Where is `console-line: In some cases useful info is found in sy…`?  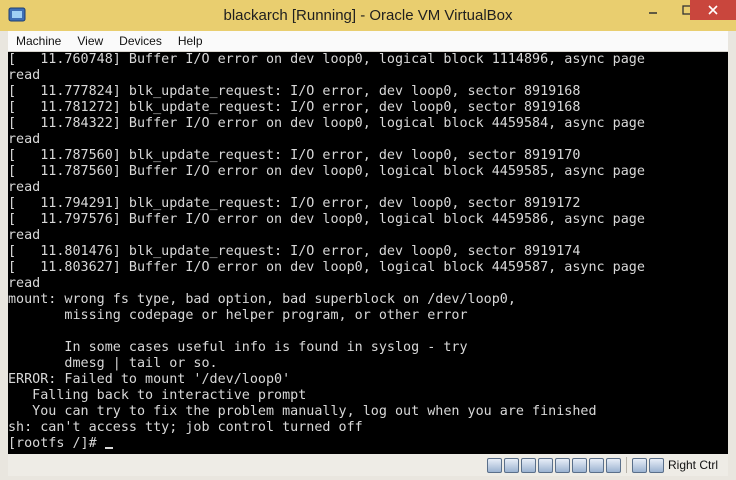
console-line: In some cases useful info is found in sy… is located at coordinates (238, 347).